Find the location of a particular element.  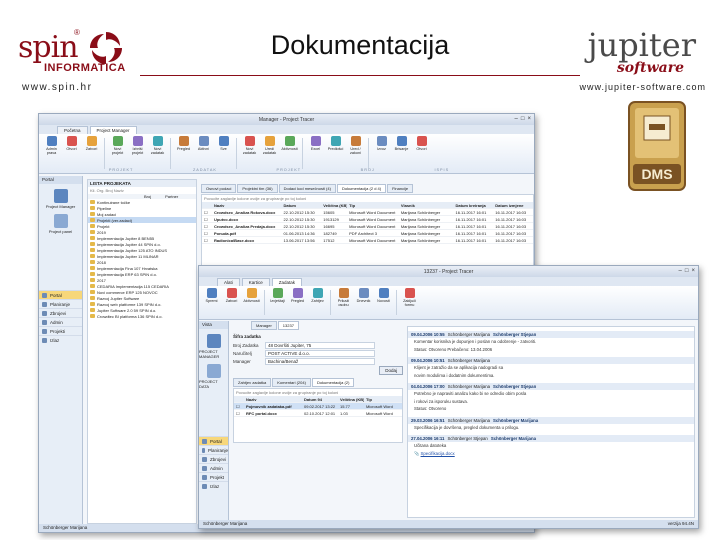

ribbon-button-delete: Izbriši projekt is located at coordinates (137, 153).